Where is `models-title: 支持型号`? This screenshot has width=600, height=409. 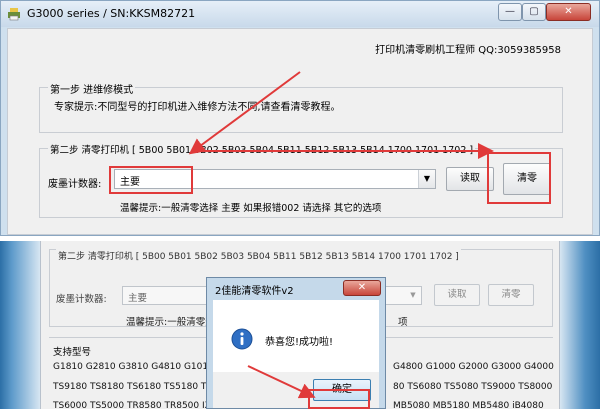
models-title: 支持型号 is located at coordinates (72, 352).